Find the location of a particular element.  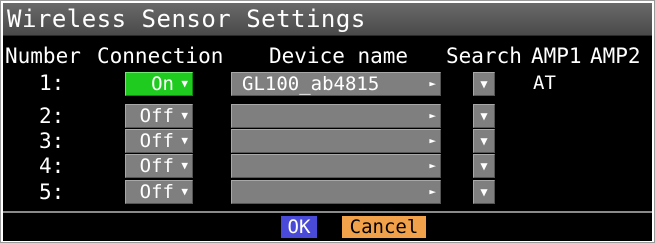

connection-value-5: Off is located at coordinates (156, 192).